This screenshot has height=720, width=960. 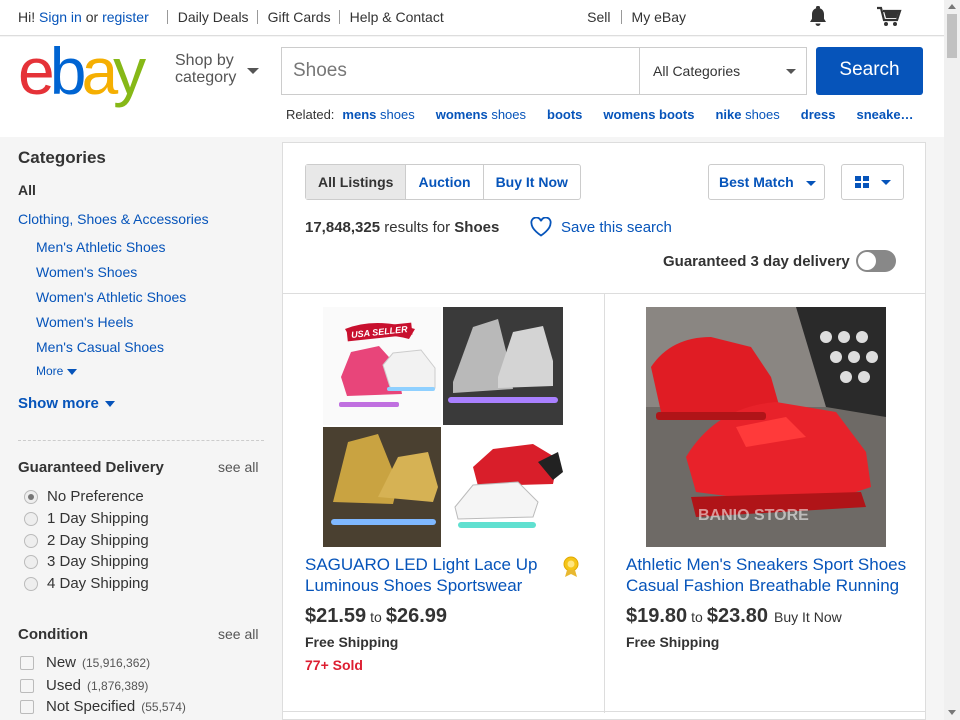 What do you see at coordinates (82, 71) in the screenshot?
I see `ebay-logo: ebay` at bounding box center [82, 71].